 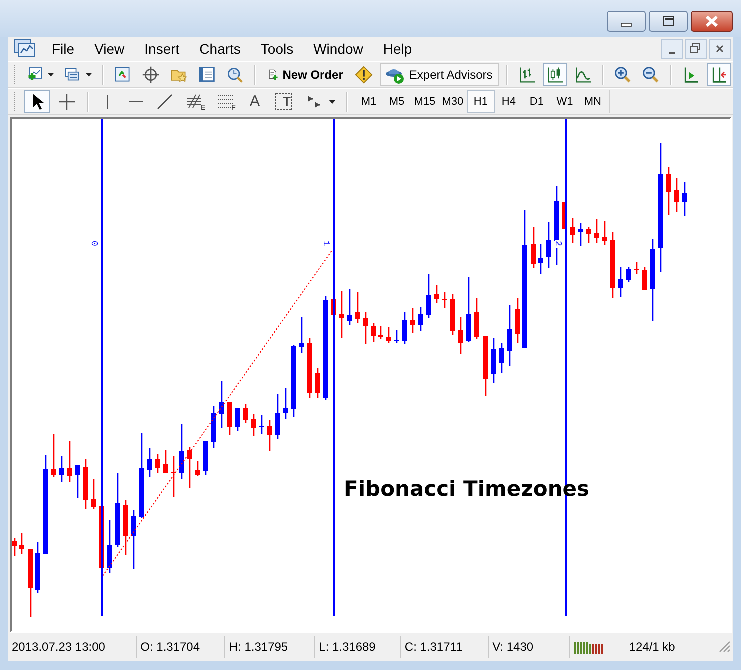 What do you see at coordinates (508, 101) in the screenshot?
I see `timeframe-button: H4` at bounding box center [508, 101].